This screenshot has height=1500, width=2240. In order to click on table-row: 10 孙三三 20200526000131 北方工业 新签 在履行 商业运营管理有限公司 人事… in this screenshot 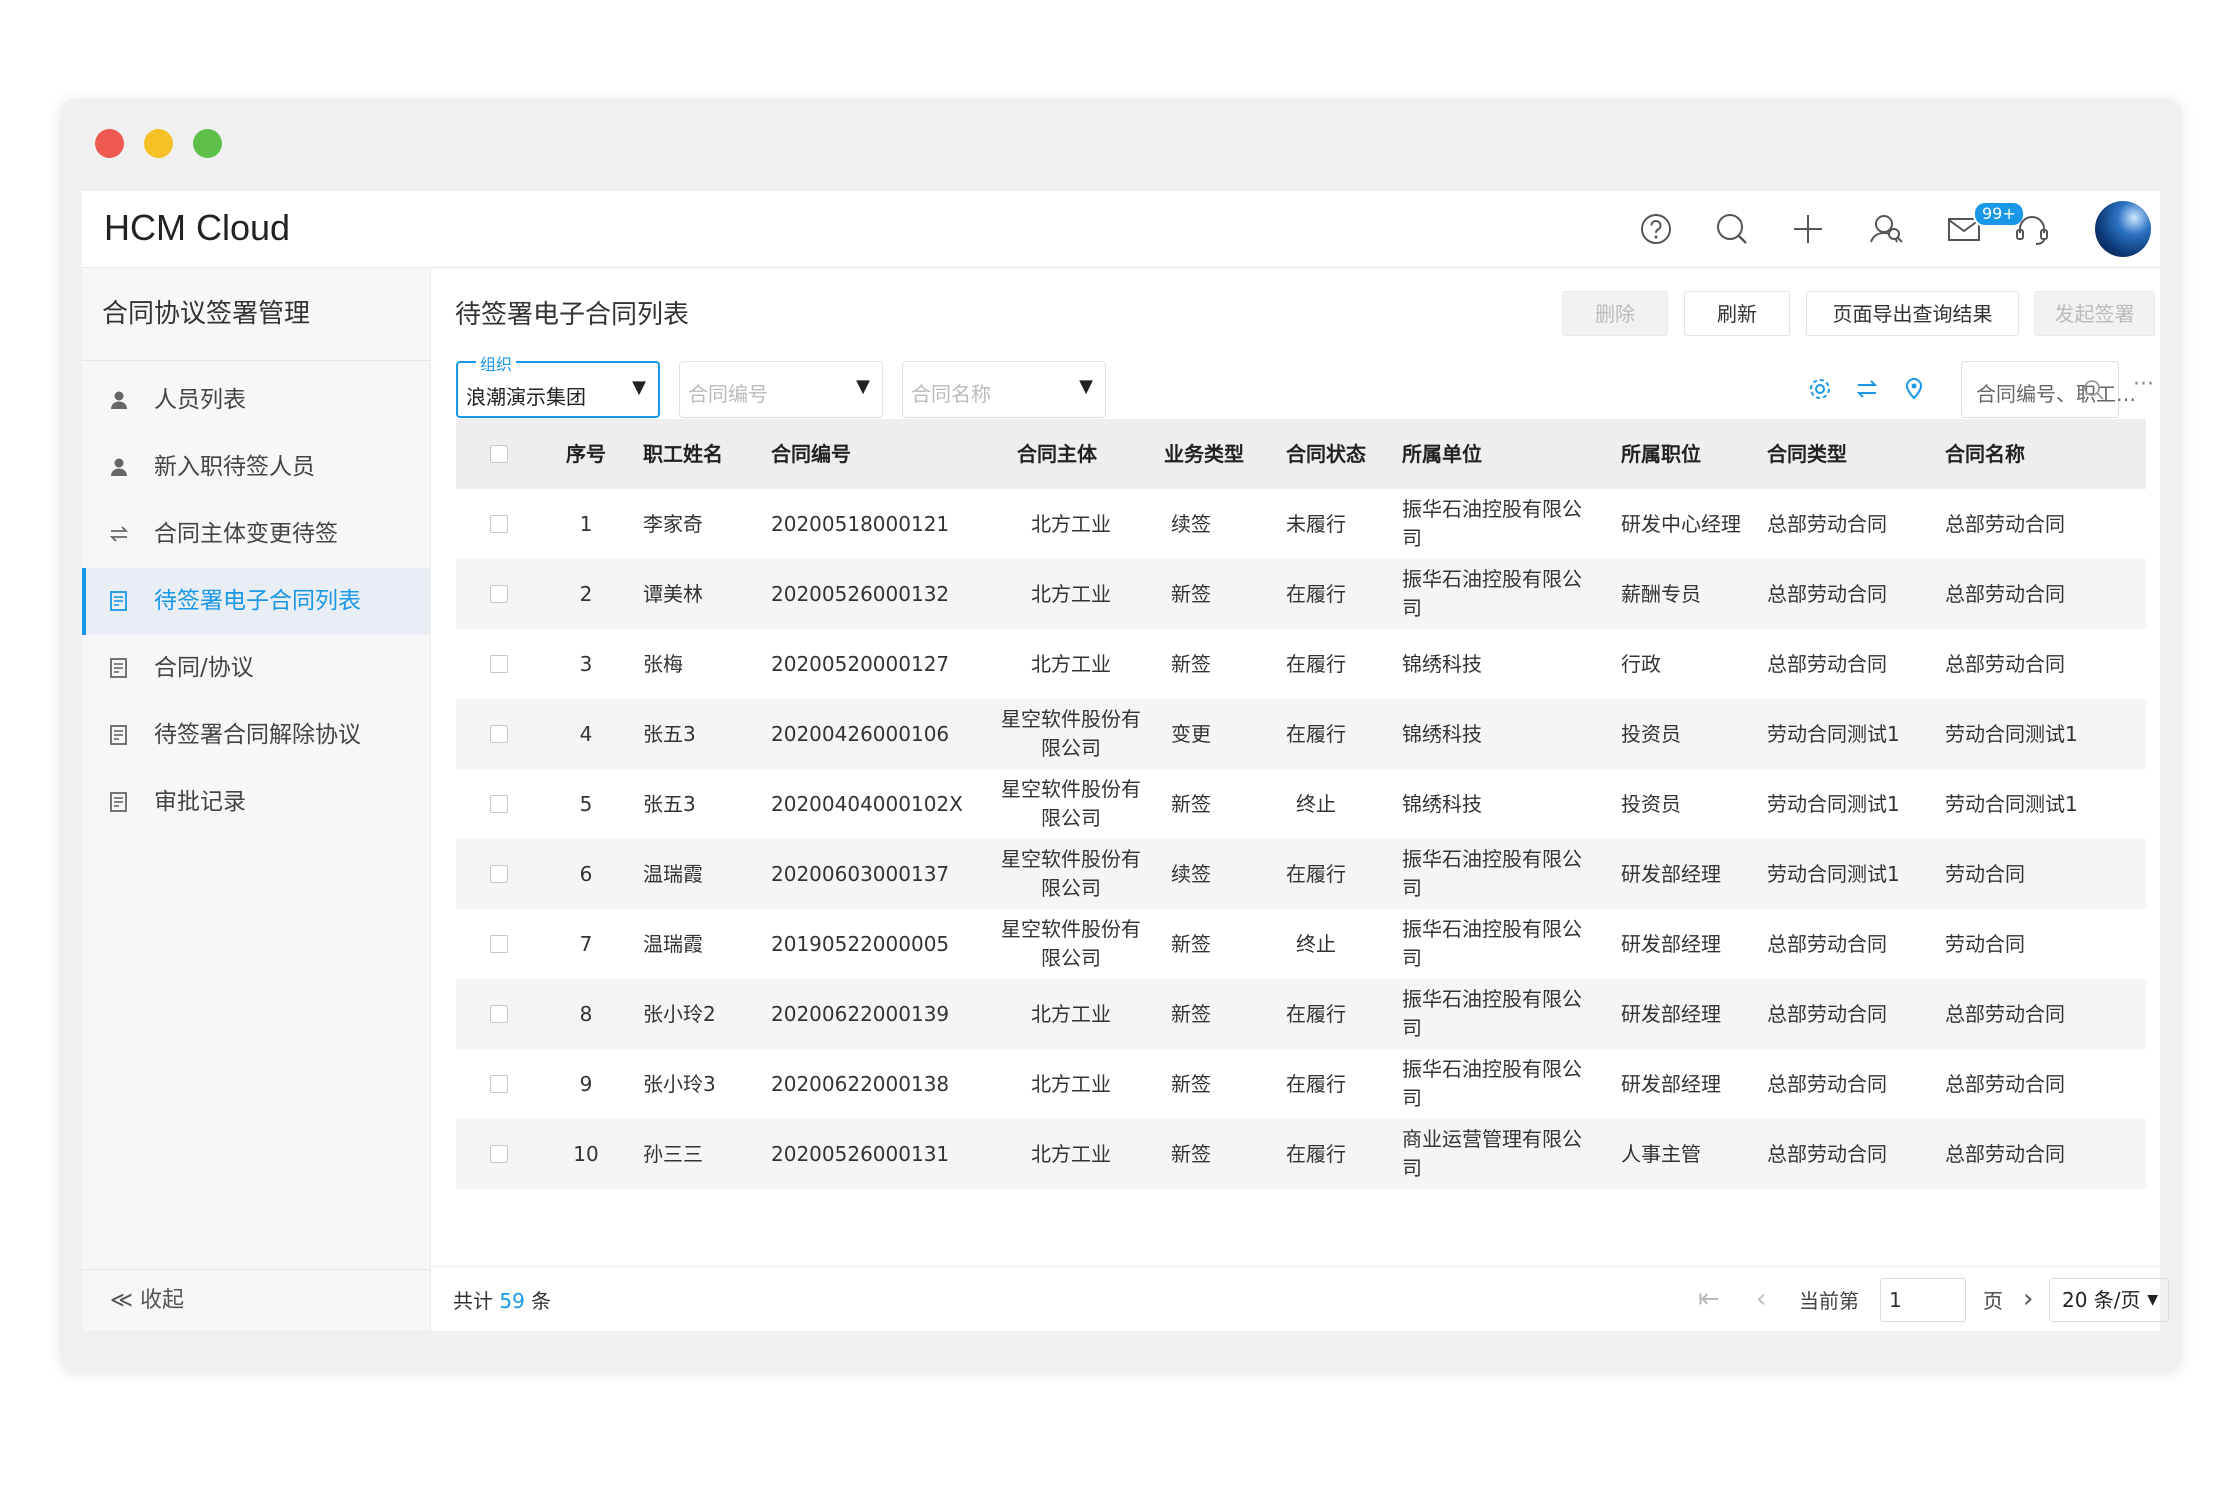, I will do `click(1301, 1154)`.